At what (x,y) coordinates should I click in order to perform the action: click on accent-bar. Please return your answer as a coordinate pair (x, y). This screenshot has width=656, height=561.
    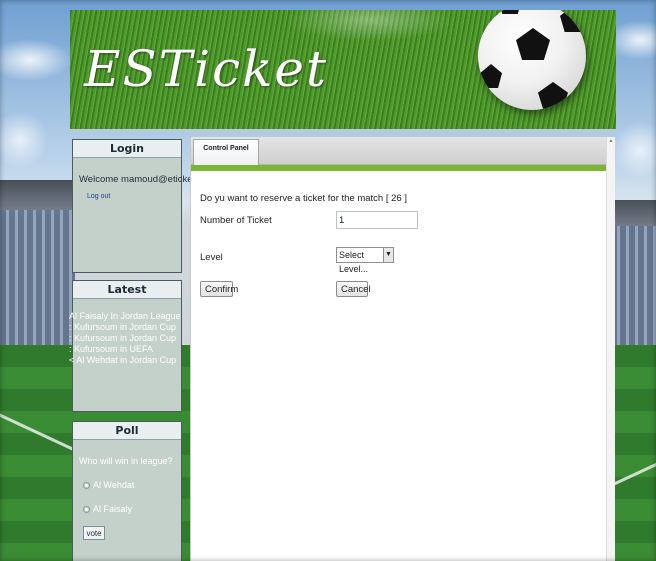
    Looking at the image, I should click on (398, 168).